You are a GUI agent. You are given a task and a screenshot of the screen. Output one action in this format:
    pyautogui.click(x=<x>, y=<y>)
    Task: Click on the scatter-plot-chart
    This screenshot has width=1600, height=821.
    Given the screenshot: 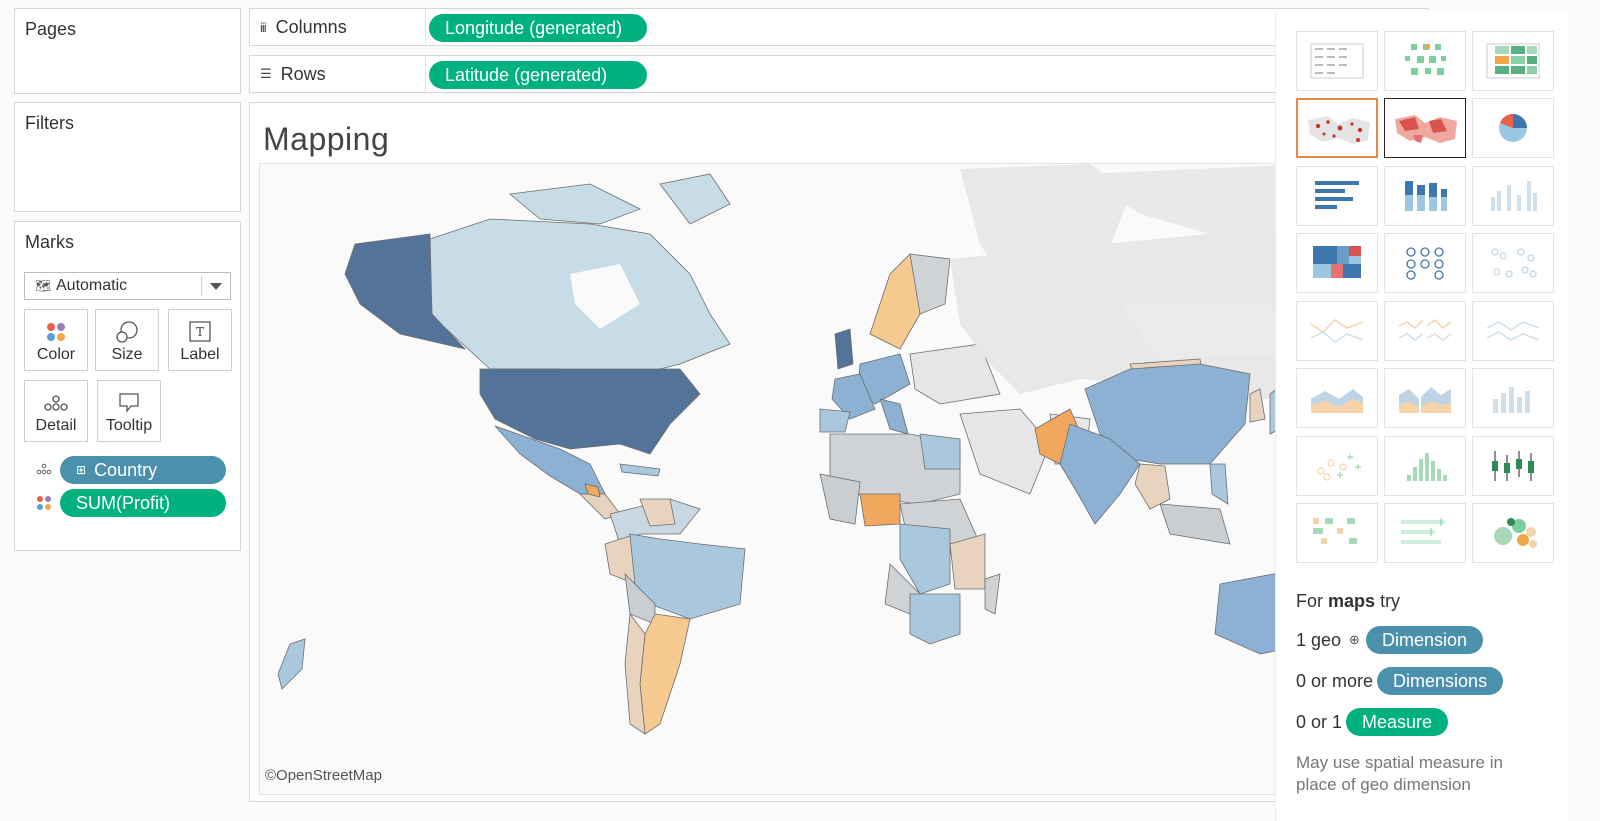 What is the action you would take?
    pyautogui.click(x=1337, y=466)
    